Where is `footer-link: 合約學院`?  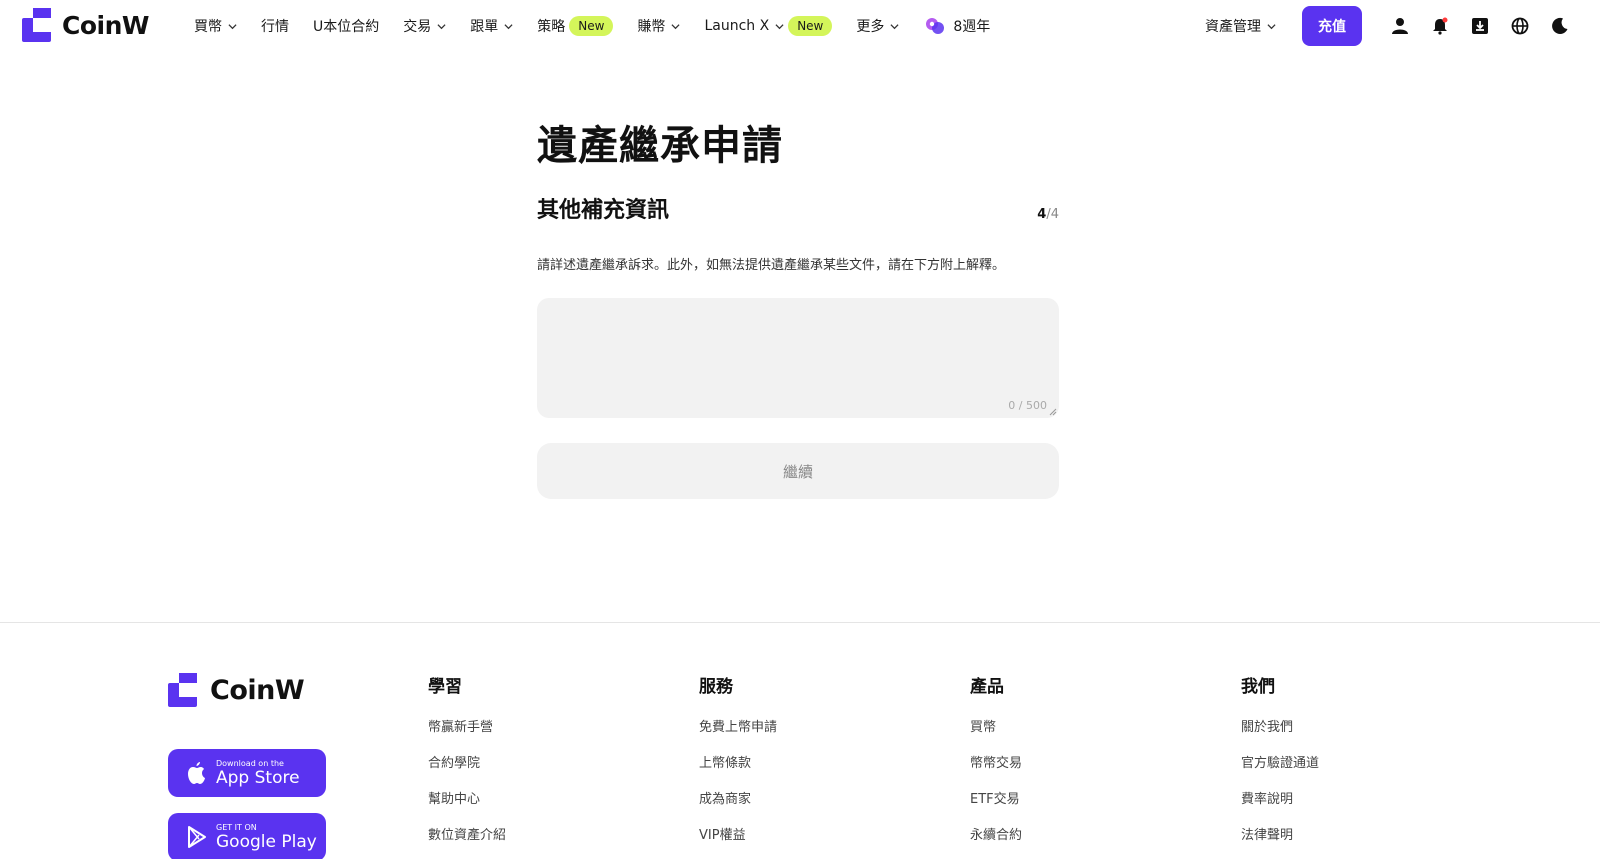
footer-link: 合約學院 is located at coordinates (467, 774).